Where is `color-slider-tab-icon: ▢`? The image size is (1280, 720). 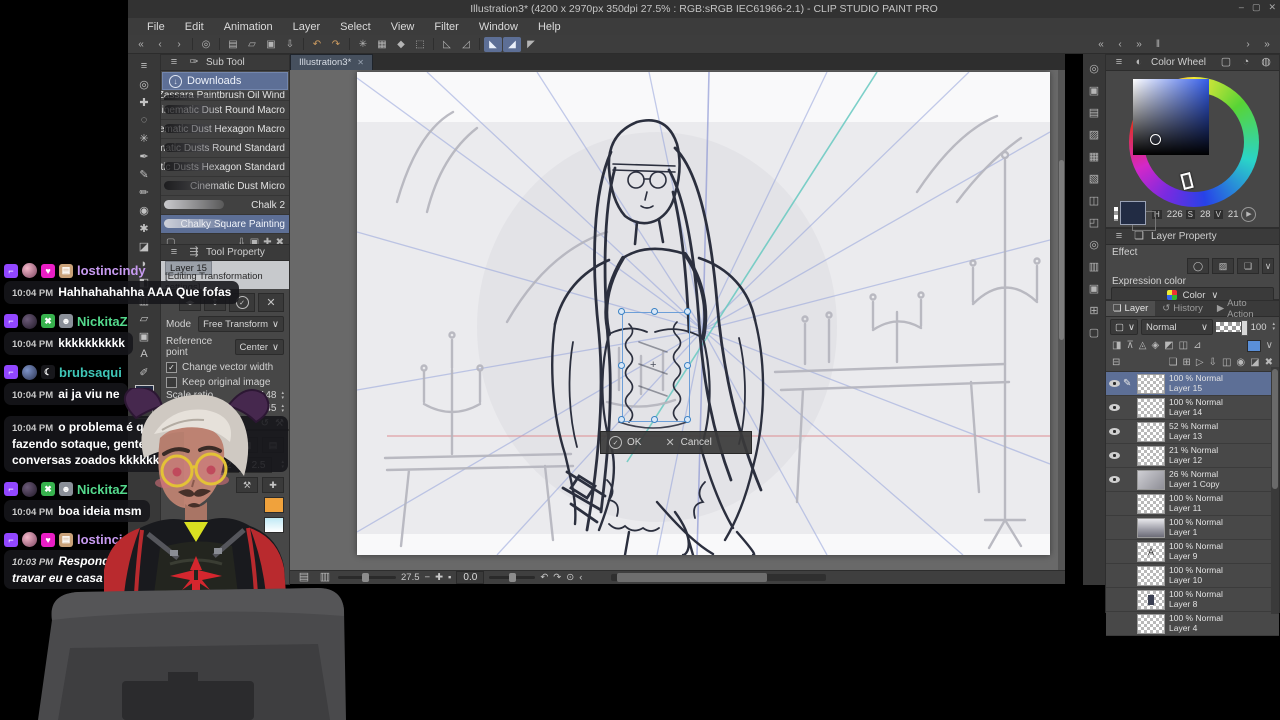
color-slider-tab-icon: ▢ is located at coordinates (1226, 63).